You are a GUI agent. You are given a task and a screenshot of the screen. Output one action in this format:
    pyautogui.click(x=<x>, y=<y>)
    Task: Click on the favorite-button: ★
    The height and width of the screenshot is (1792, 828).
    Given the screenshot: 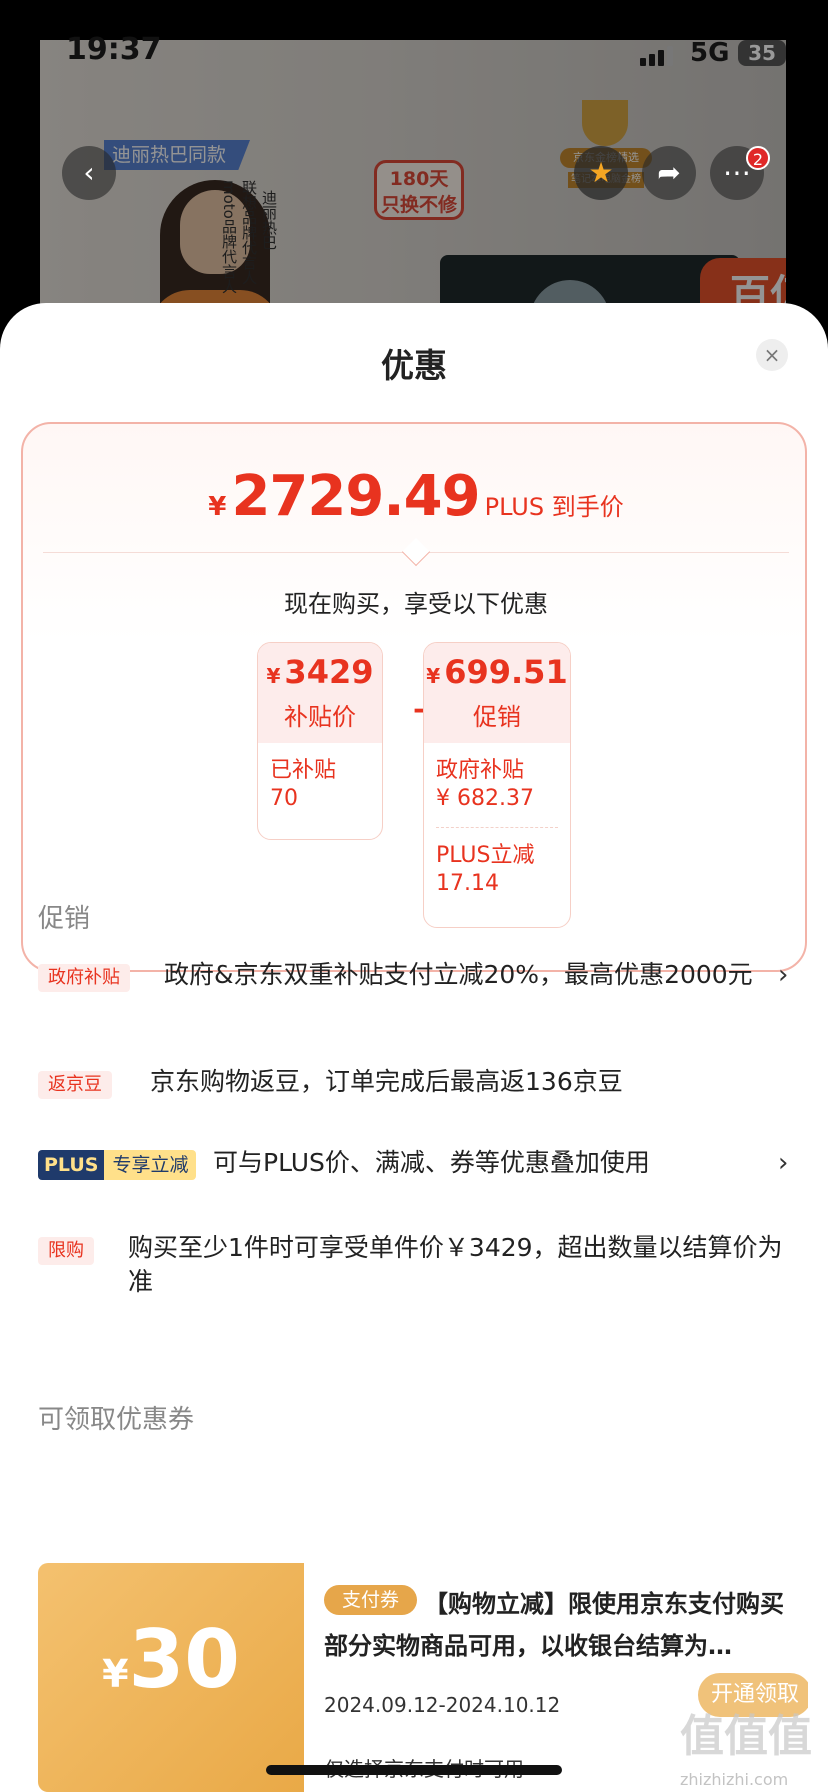 What is the action you would take?
    pyautogui.click(x=601, y=173)
    